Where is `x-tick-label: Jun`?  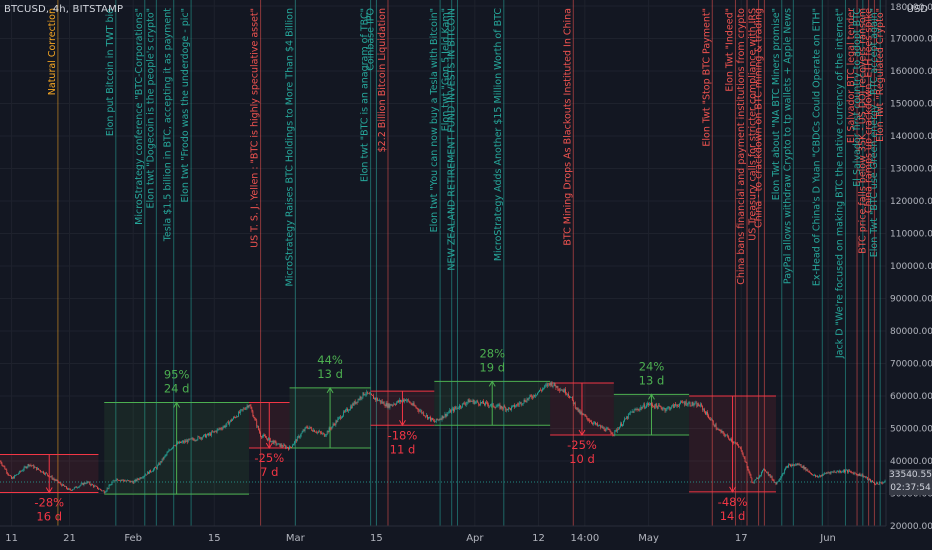
x-tick-label: Jun is located at coordinates (827, 538).